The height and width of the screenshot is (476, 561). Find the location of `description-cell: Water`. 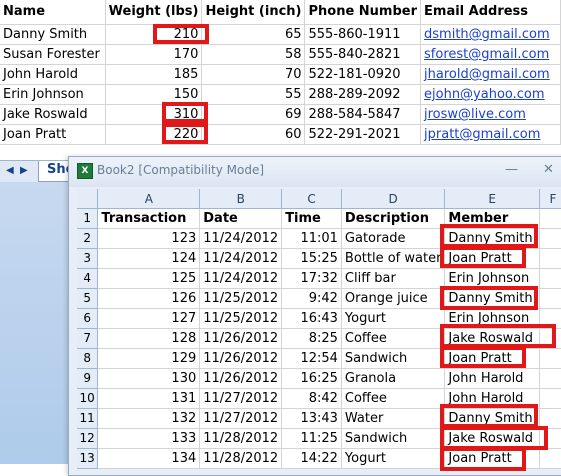

description-cell: Water is located at coordinates (393, 418).